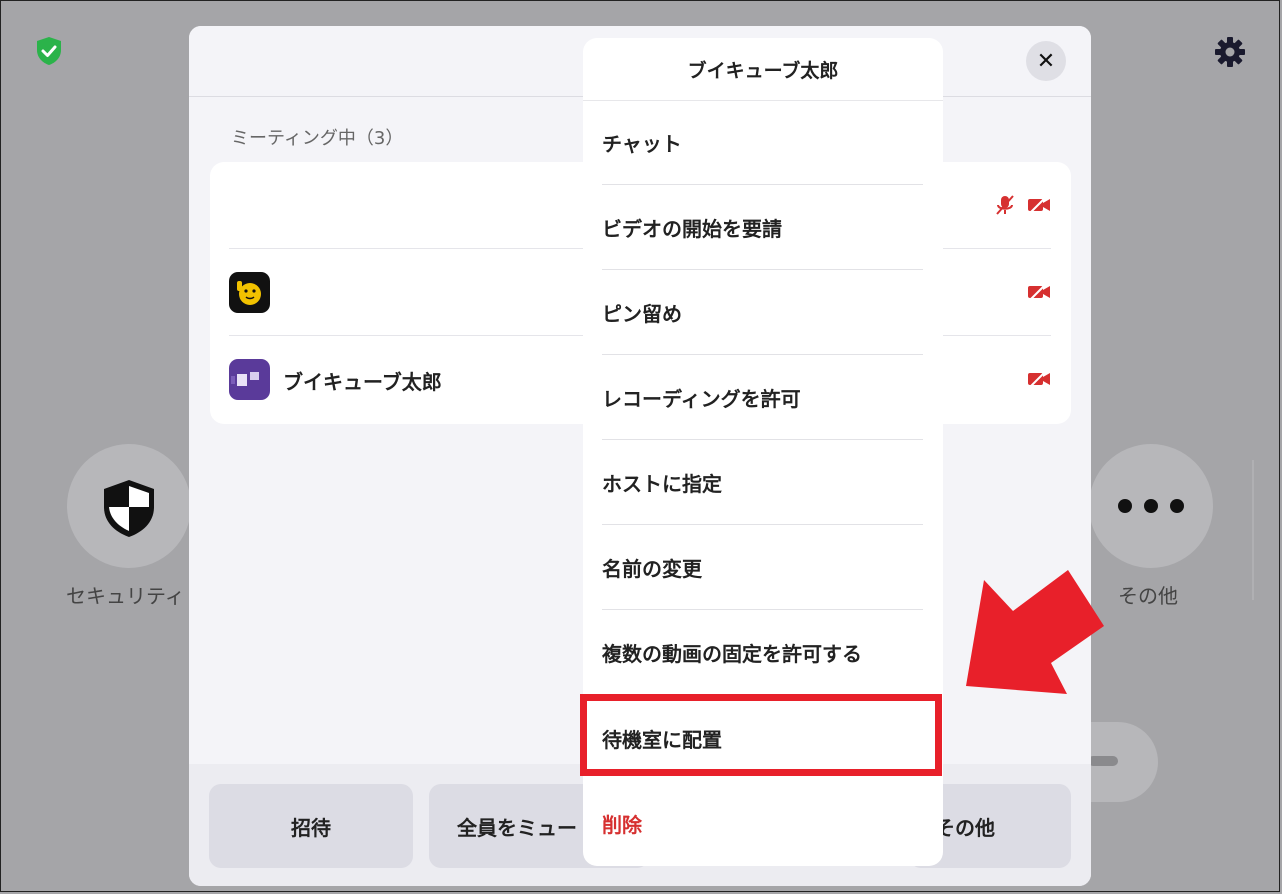  I want to click on more-label: その他, so click(1148, 596).